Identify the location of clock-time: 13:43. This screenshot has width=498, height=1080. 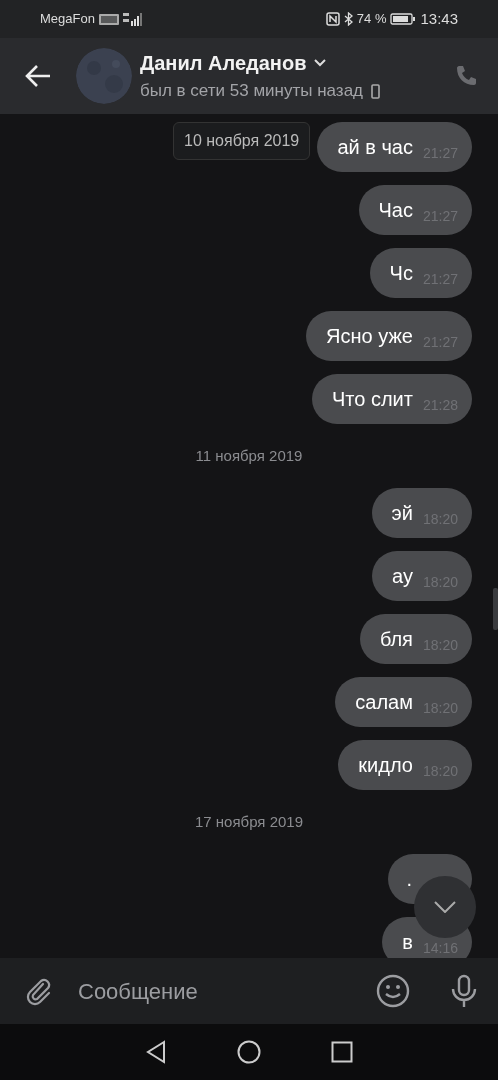
(439, 18).